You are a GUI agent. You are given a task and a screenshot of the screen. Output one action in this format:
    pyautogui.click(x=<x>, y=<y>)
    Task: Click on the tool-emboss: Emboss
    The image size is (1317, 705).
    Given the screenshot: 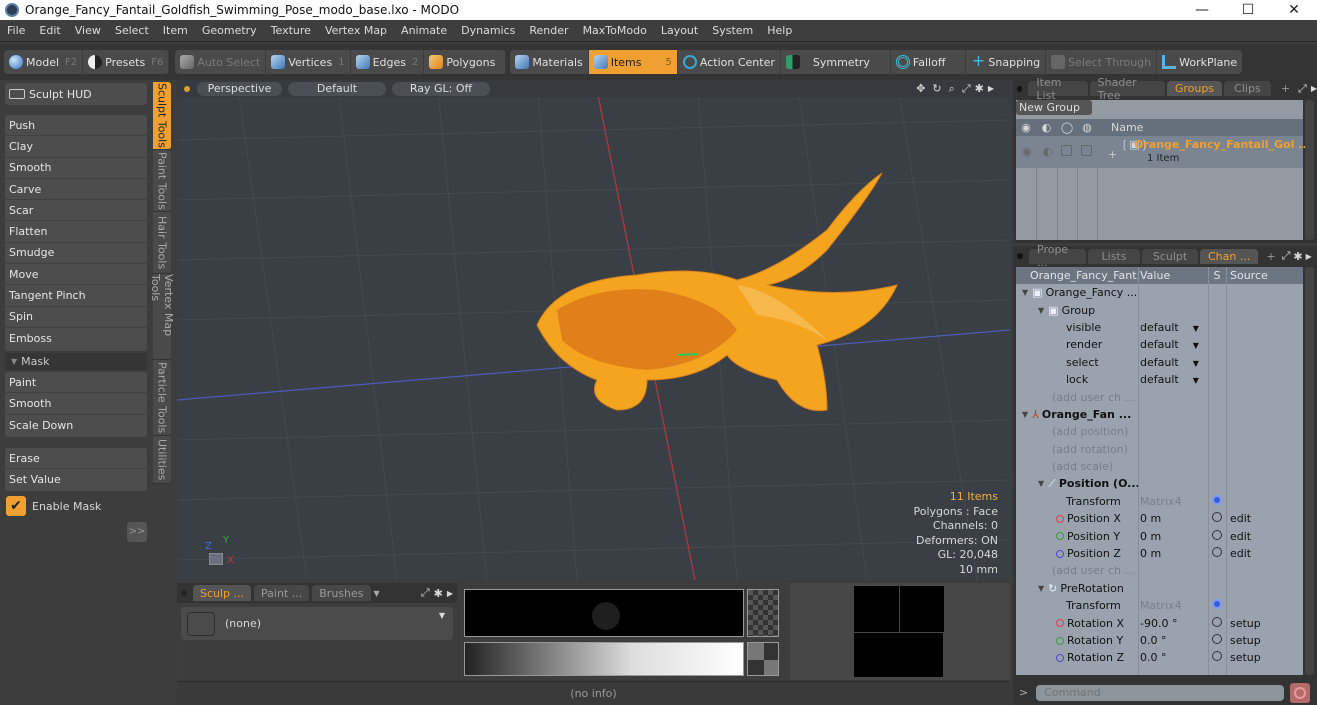 What is the action you would take?
    pyautogui.click(x=76, y=338)
    